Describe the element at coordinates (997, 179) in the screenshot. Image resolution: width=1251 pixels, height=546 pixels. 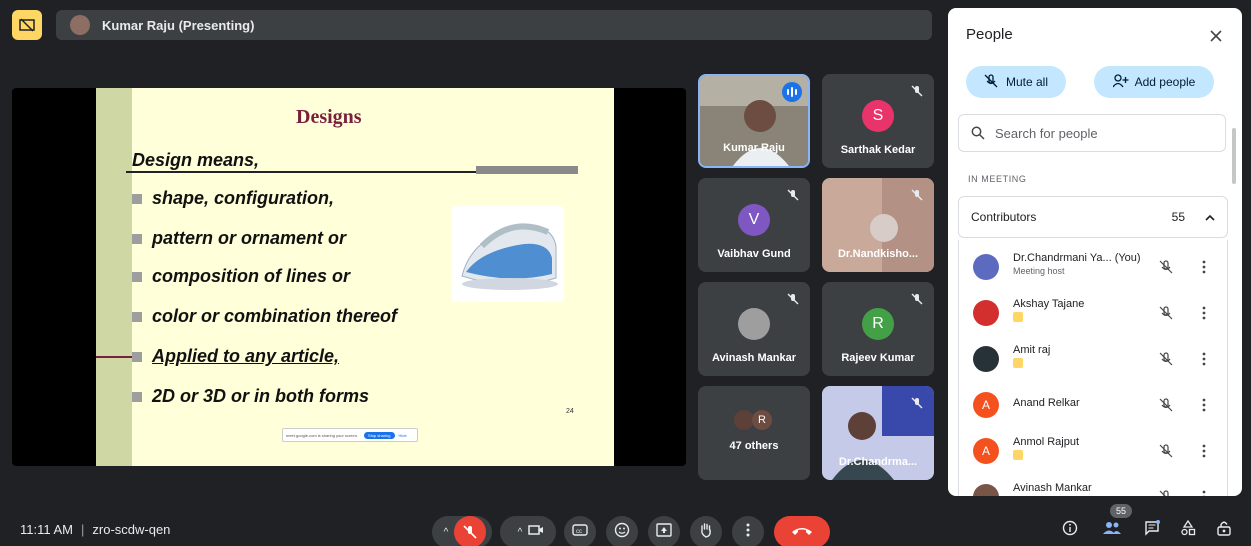
I see `in-meeting-label: IN MEETING` at that location.